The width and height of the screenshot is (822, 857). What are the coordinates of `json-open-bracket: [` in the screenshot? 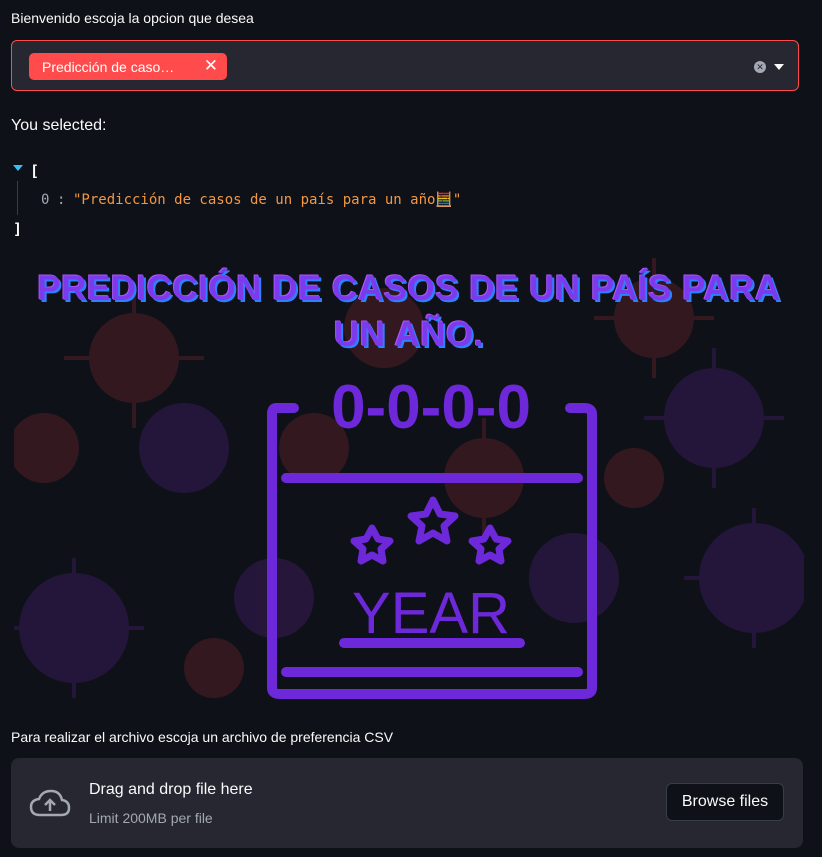 It's located at (35, 171).